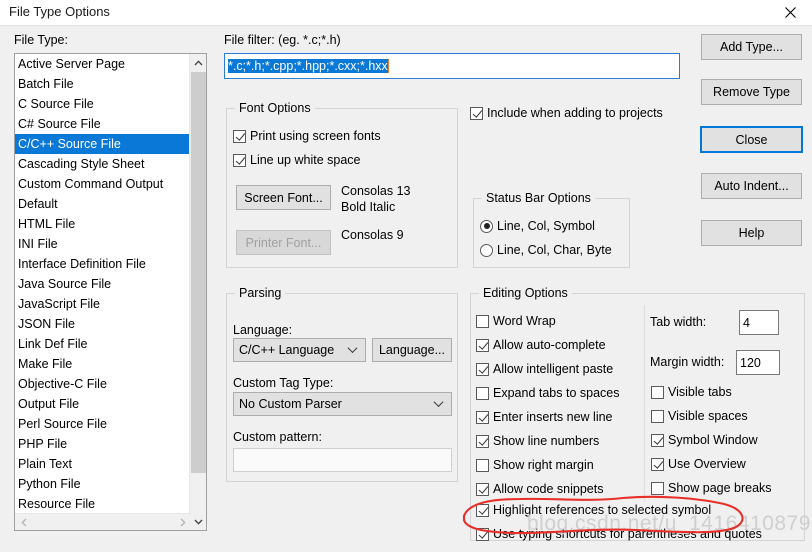 The width and height of the screenshot is (812, 552). Describe the element at coordinates (452, 66) in the screenshot. I see `file-filter-input: *.c;*.h;*.cpp;*.hpp;*.cxx;*.hxx` at that location.